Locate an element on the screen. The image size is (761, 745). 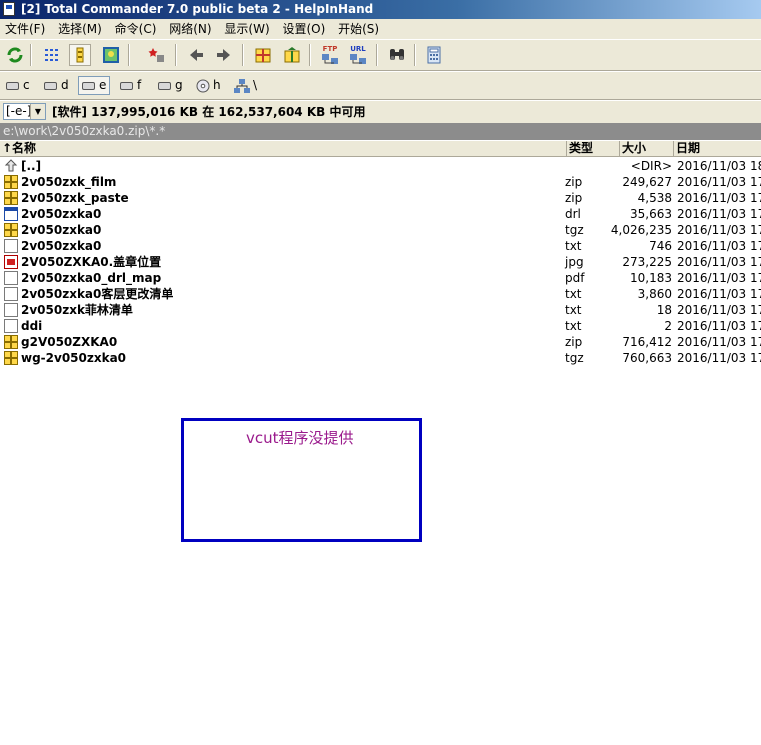
file-size: 4,026,235 is located at coordinates (641, 230).